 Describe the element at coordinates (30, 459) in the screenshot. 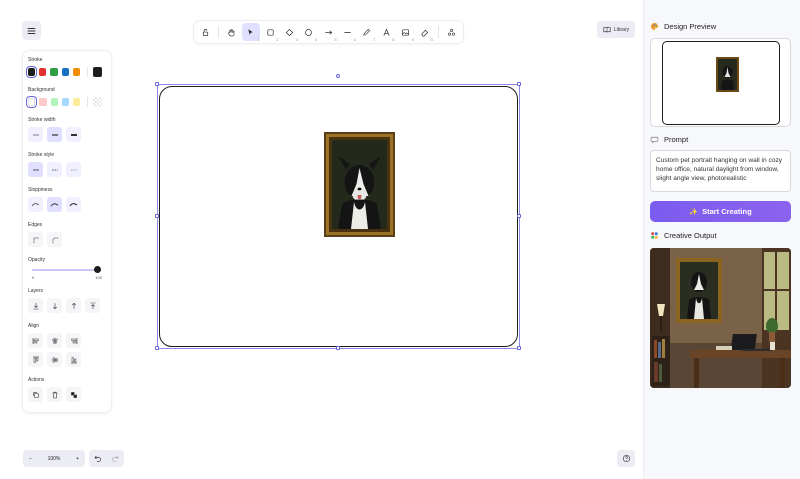

I see `zoom-out-button: −` at that location.